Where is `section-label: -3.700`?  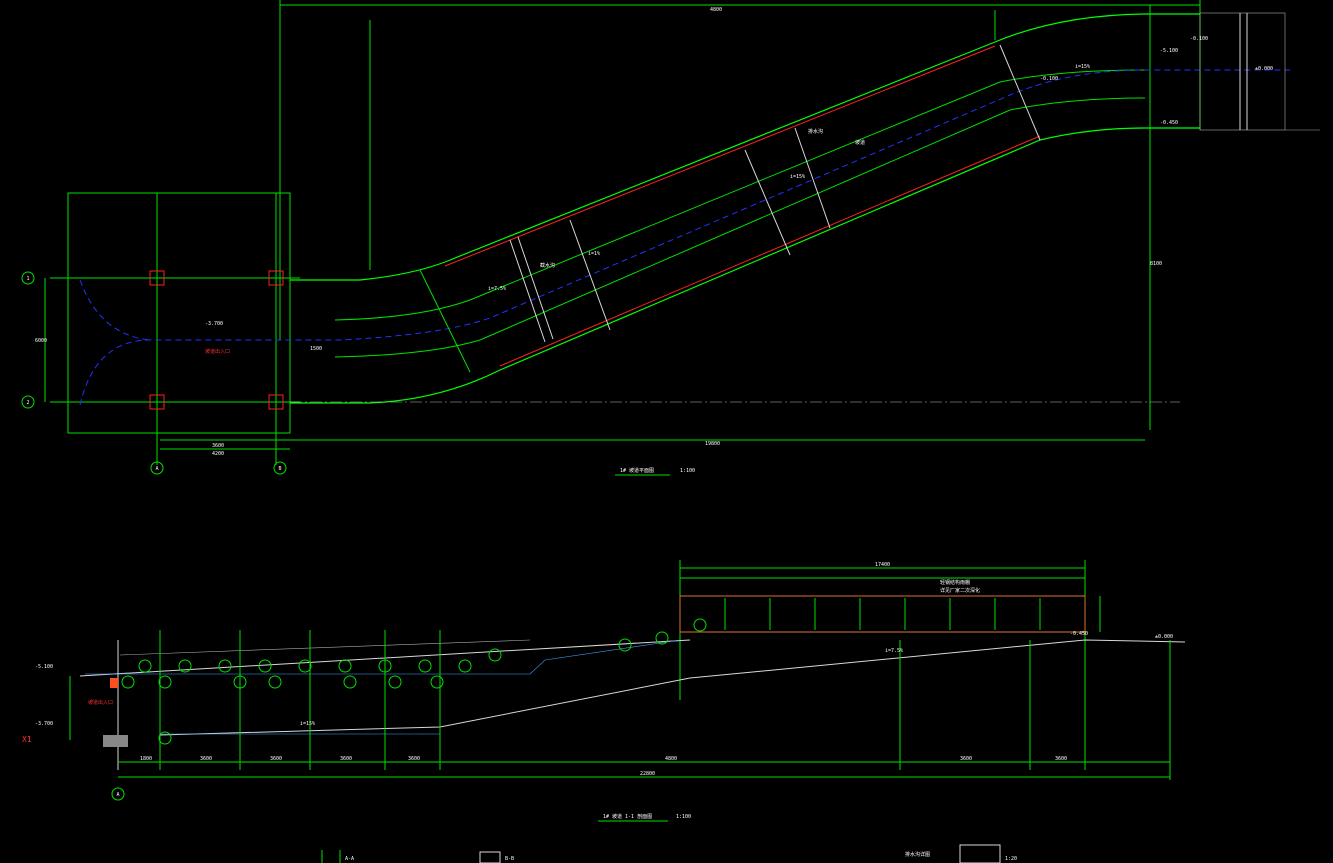
section-label: -3.700 is located at coordinates (44, 724).